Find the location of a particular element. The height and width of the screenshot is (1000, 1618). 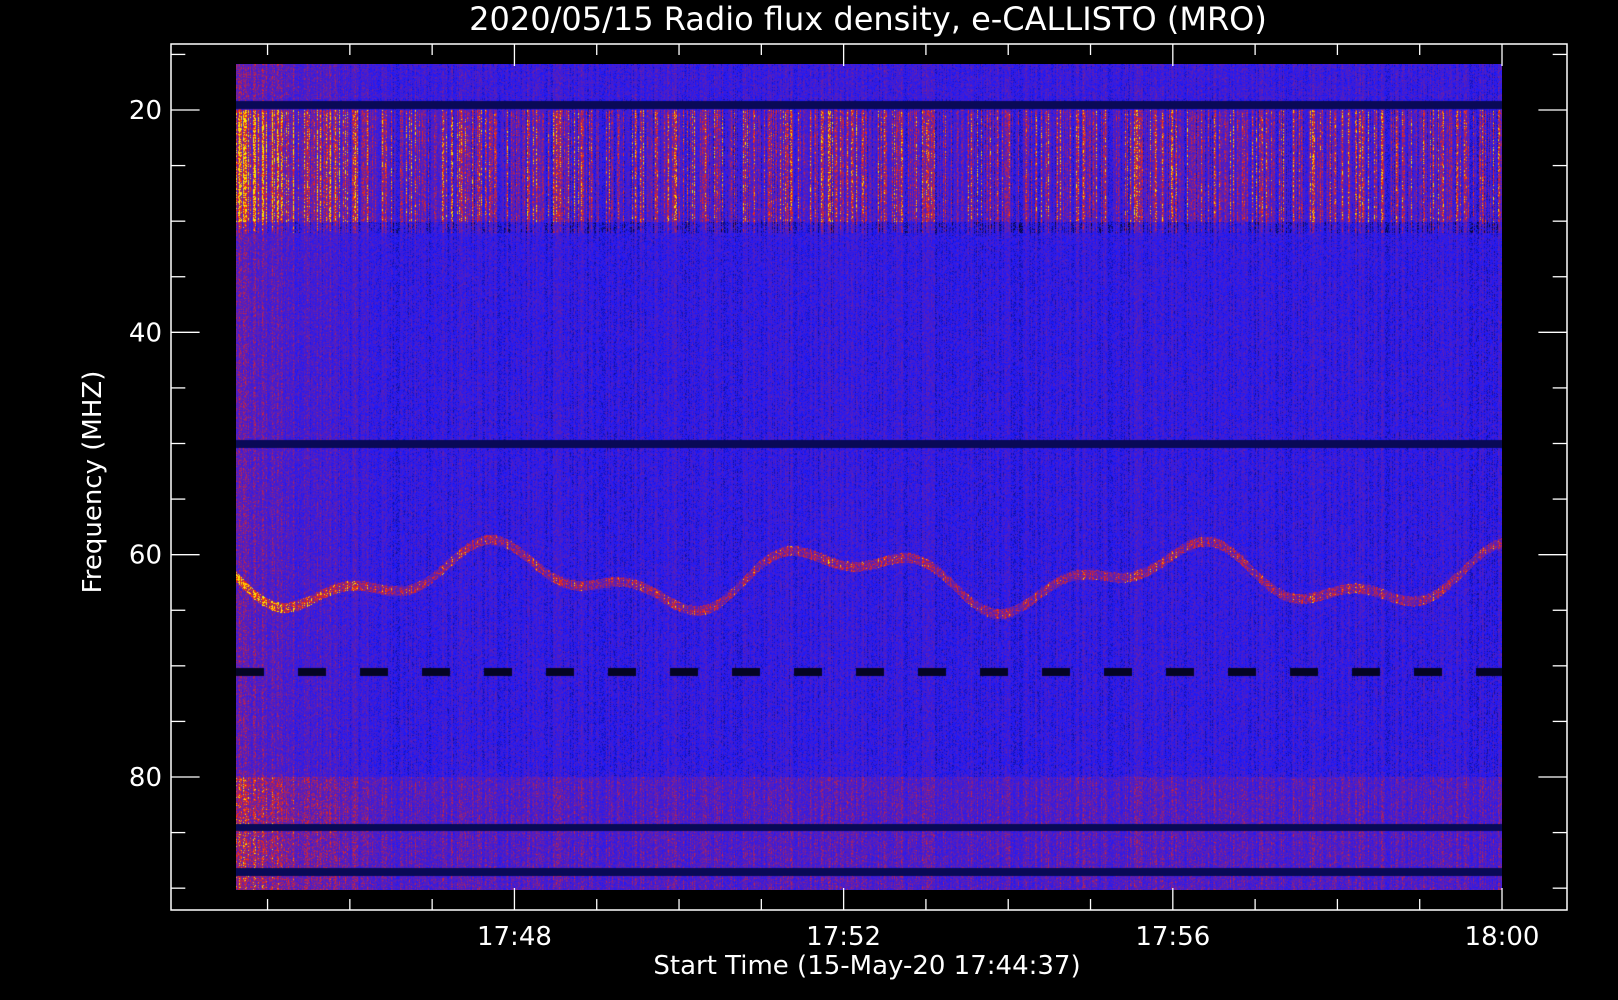

x-tick-label: 17:52 is located at coordinates (843, 937).